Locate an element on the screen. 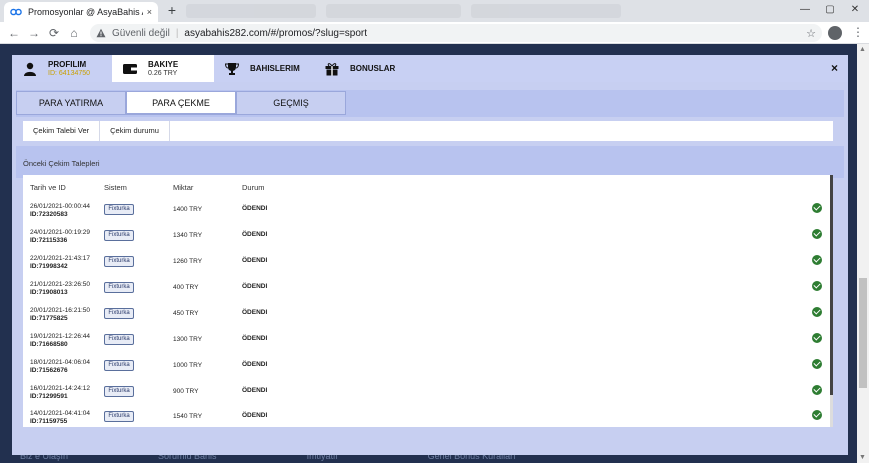 This screenshot has width=869, height=463. user-icon is located at coordinates (30, 69).